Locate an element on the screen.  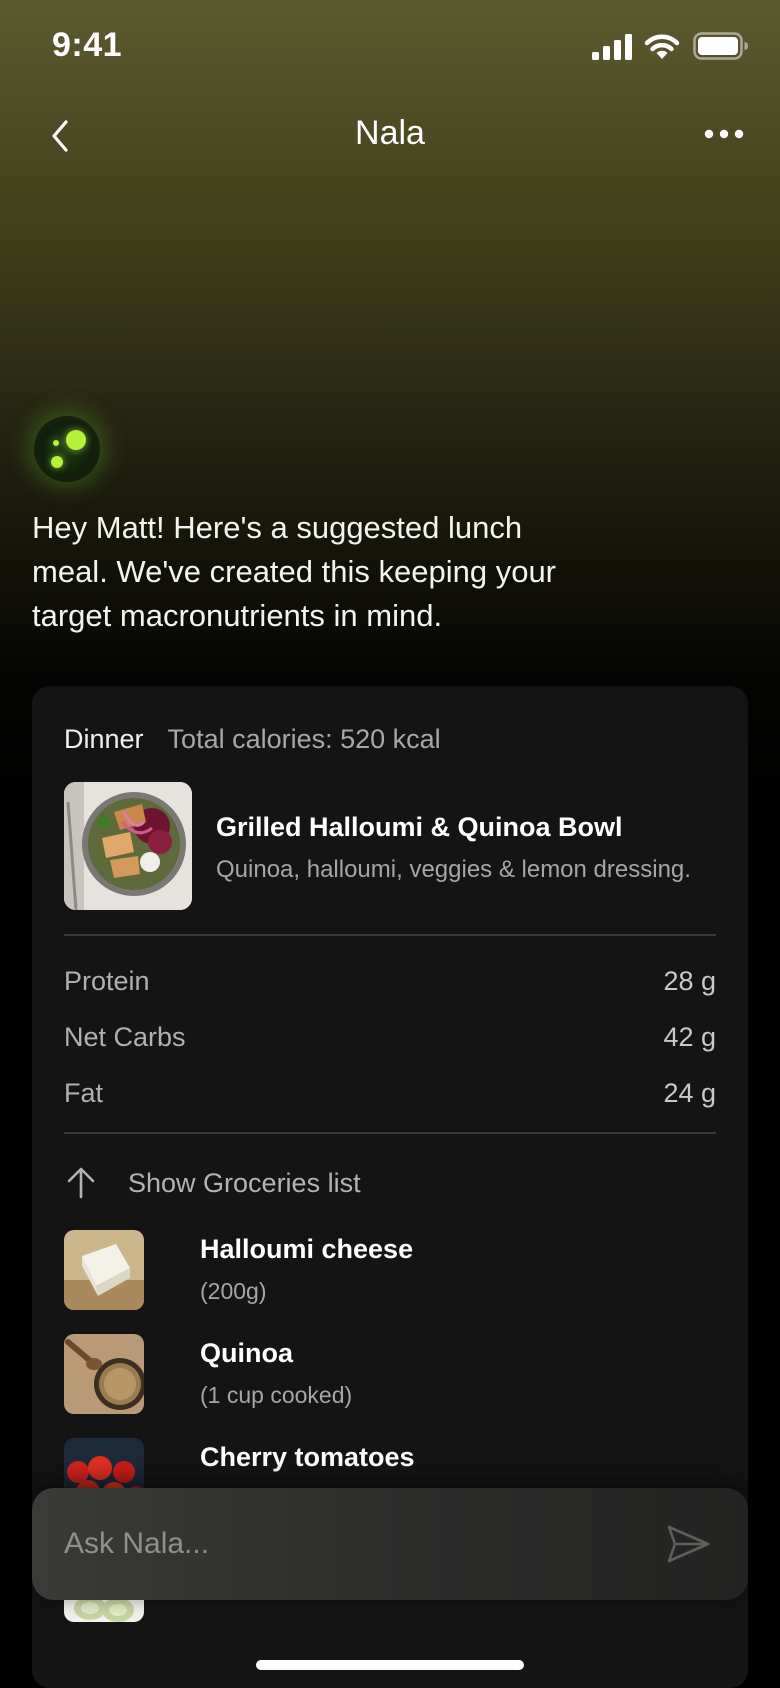
grocery-name: Cherry tomatoes is located at coordinates (307, 1457).